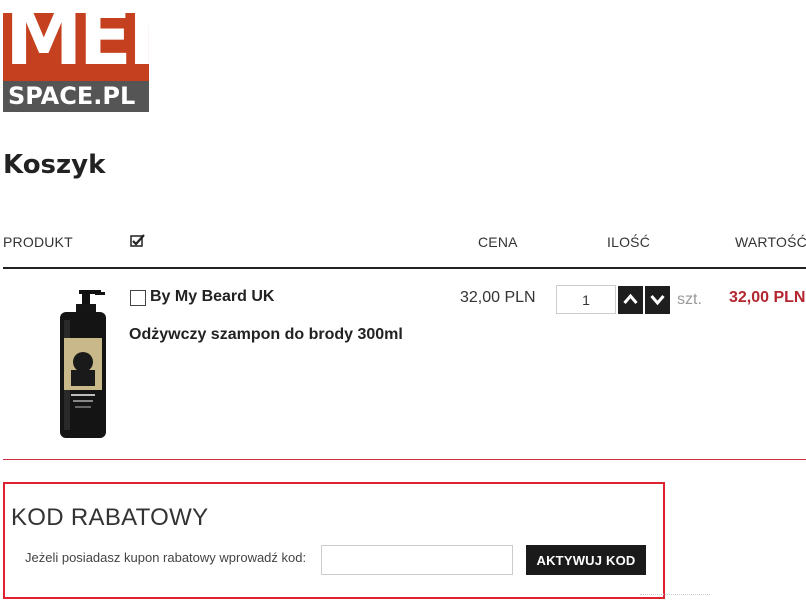  Describe the element at coordinates (770, 242) in the screenshot. I see `column-header-value: WARTOŚĆ` at that location.